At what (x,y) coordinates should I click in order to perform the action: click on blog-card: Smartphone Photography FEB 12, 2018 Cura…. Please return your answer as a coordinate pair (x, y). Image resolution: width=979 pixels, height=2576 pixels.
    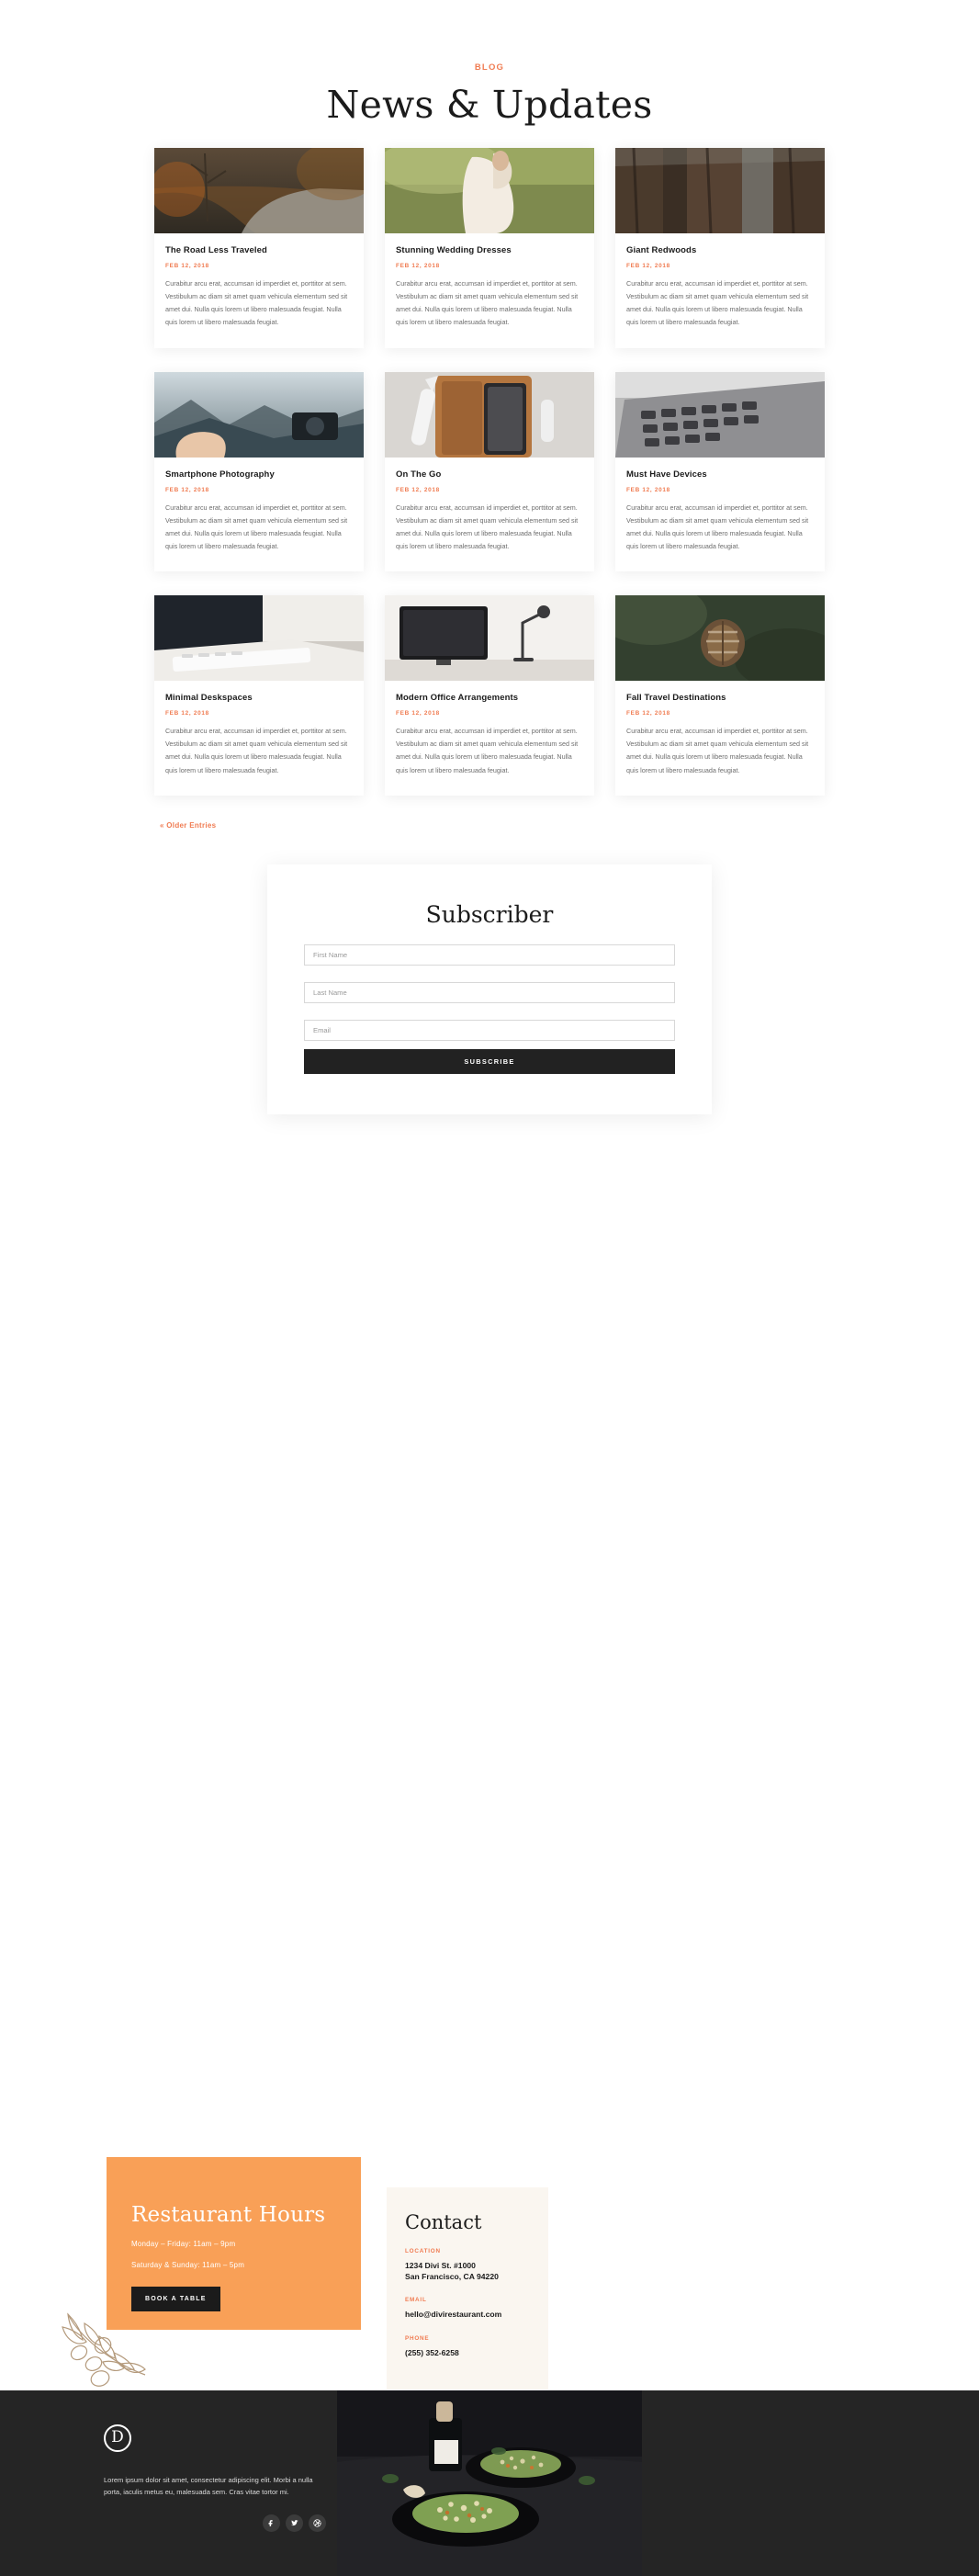
    Looking at the image, I should click on (259, 471).